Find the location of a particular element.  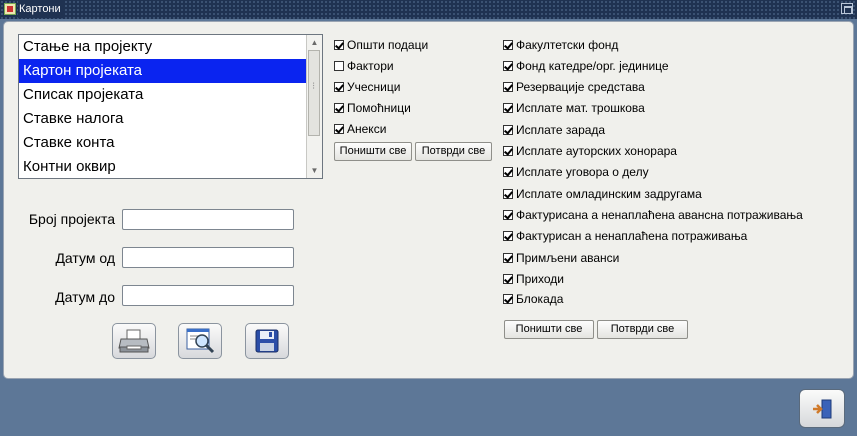

list-scrollbar: ▲ ▼ is located at coordinates (314, 106).